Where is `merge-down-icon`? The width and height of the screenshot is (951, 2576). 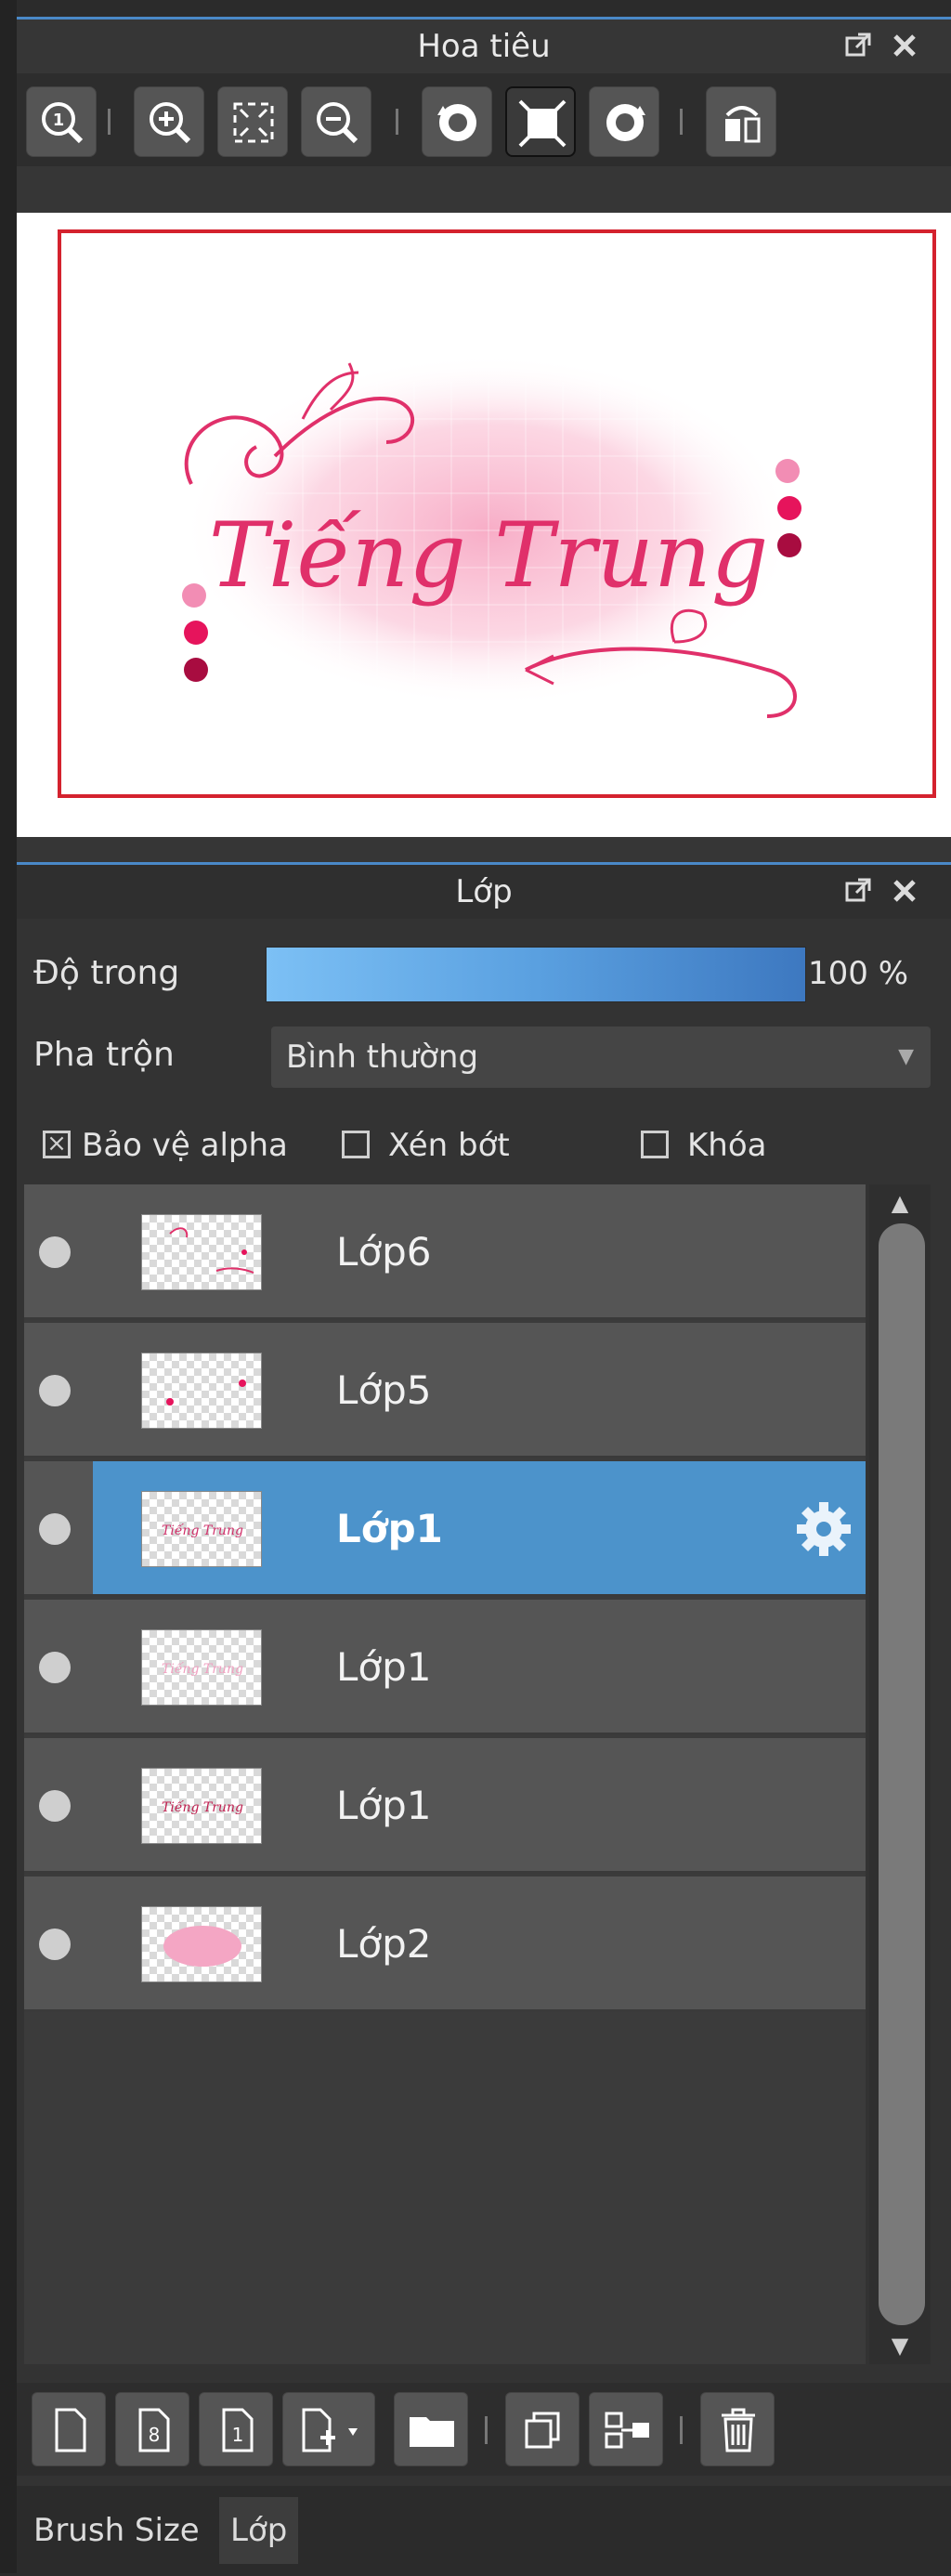 merge-down-icon is located at coordinates (626, 2429).